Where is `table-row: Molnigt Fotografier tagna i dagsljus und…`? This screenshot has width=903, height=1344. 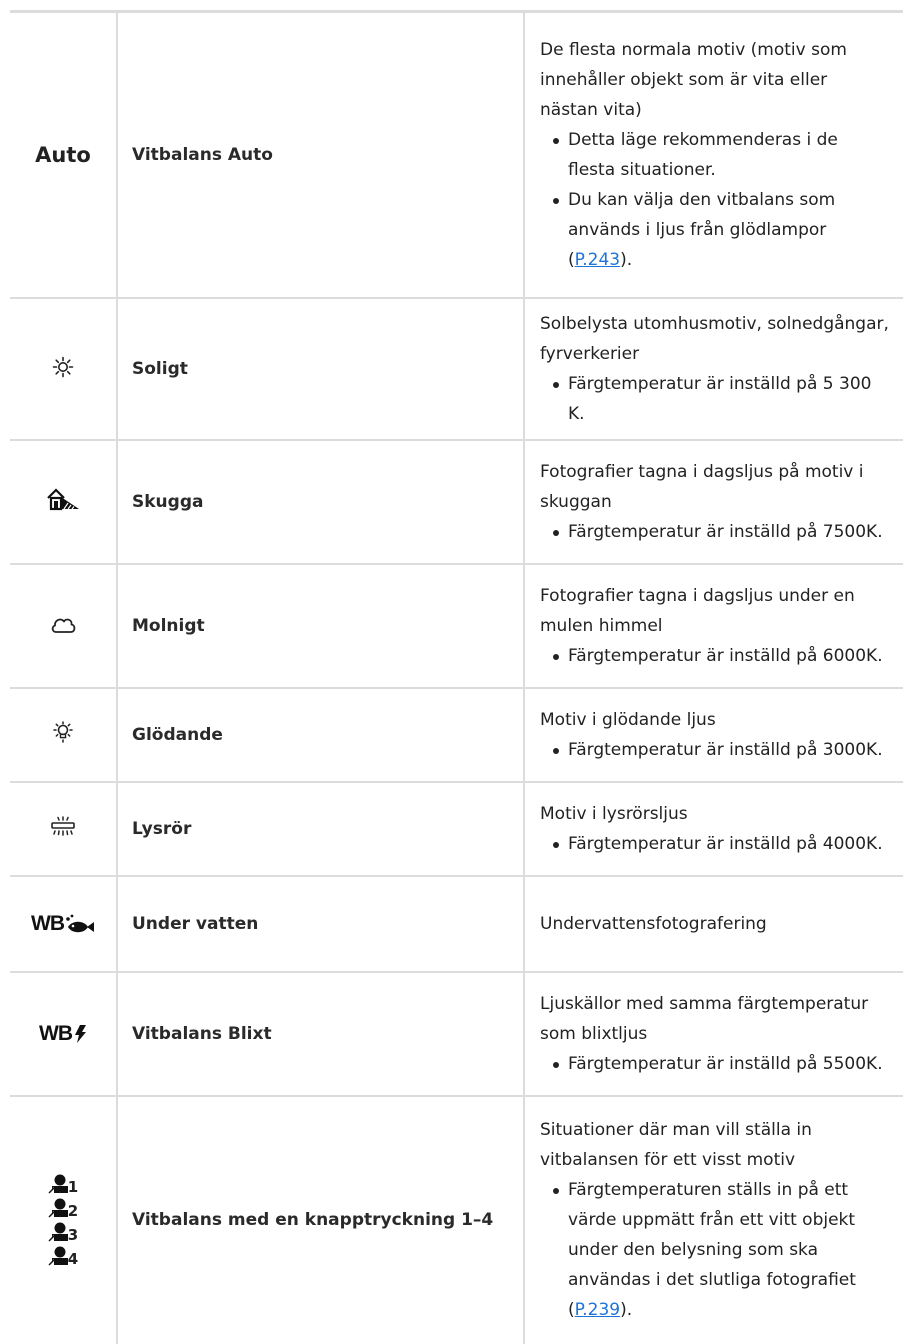
table-row: Molnigt Fotografier tagna i dagsljus und… is located at coordinates (456, 625).